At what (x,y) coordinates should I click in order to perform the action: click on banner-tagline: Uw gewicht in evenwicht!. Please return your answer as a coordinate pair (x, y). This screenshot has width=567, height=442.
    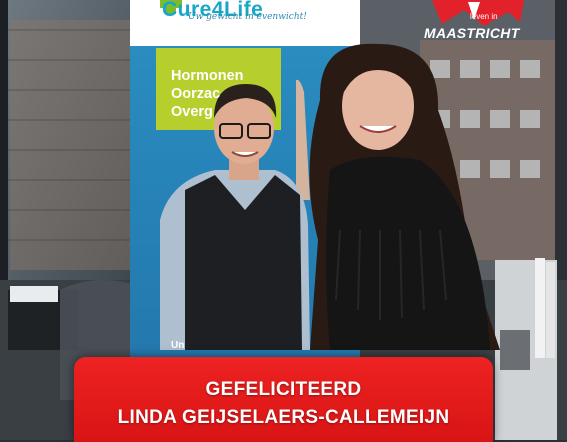
    Looking at the image, I should click on (247, 17).